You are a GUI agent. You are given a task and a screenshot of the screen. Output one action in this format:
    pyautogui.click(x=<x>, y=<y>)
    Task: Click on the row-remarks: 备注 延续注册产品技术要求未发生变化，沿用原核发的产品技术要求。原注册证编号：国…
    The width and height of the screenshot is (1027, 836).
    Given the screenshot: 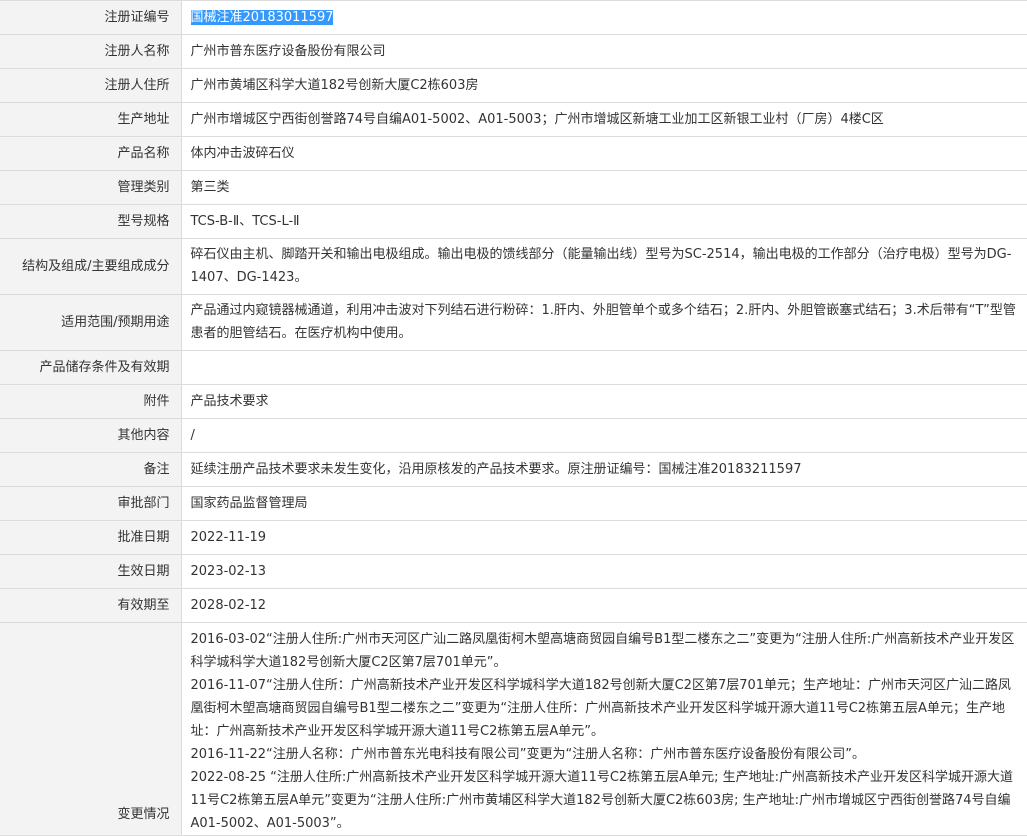 What is the action you would take?
    pyautogui.click(x=513, y=469)
    